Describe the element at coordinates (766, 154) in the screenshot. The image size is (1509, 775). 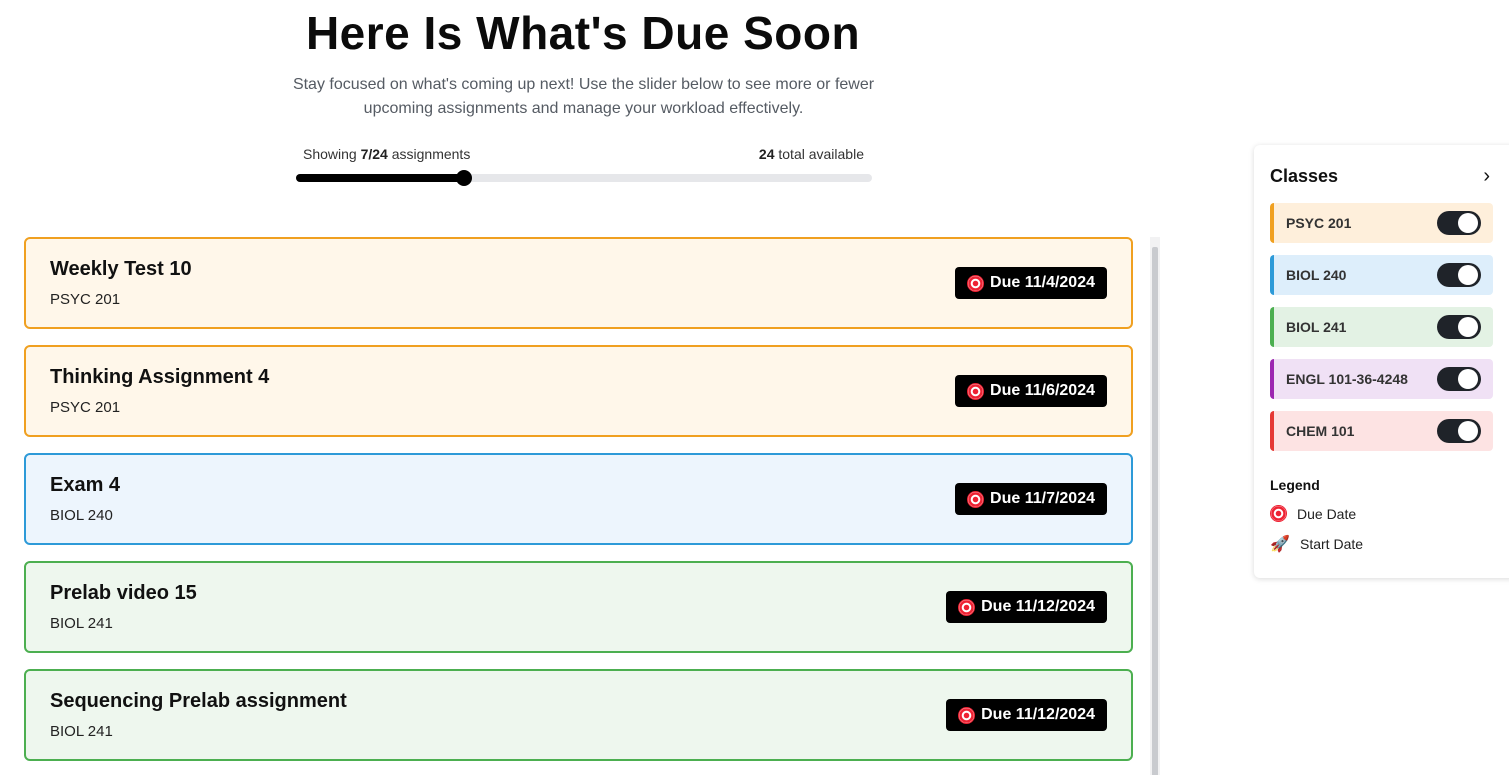
I see `total-count: 24` at that location.